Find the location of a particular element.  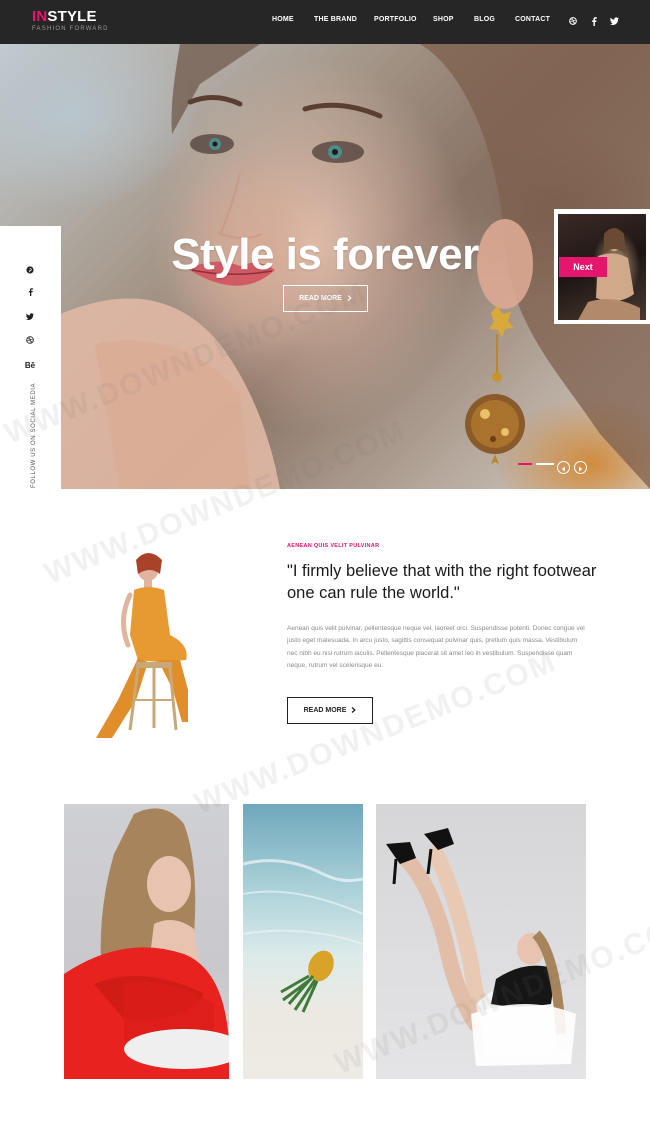

slide-prev-button is located at coordinates (563, 467).